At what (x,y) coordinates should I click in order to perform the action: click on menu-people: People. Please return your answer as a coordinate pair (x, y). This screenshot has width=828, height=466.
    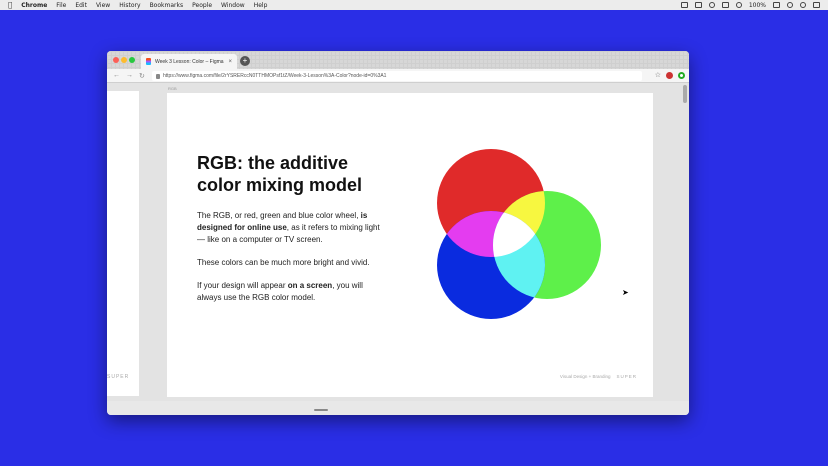
    Looking at the image, I should click on (202, 5).